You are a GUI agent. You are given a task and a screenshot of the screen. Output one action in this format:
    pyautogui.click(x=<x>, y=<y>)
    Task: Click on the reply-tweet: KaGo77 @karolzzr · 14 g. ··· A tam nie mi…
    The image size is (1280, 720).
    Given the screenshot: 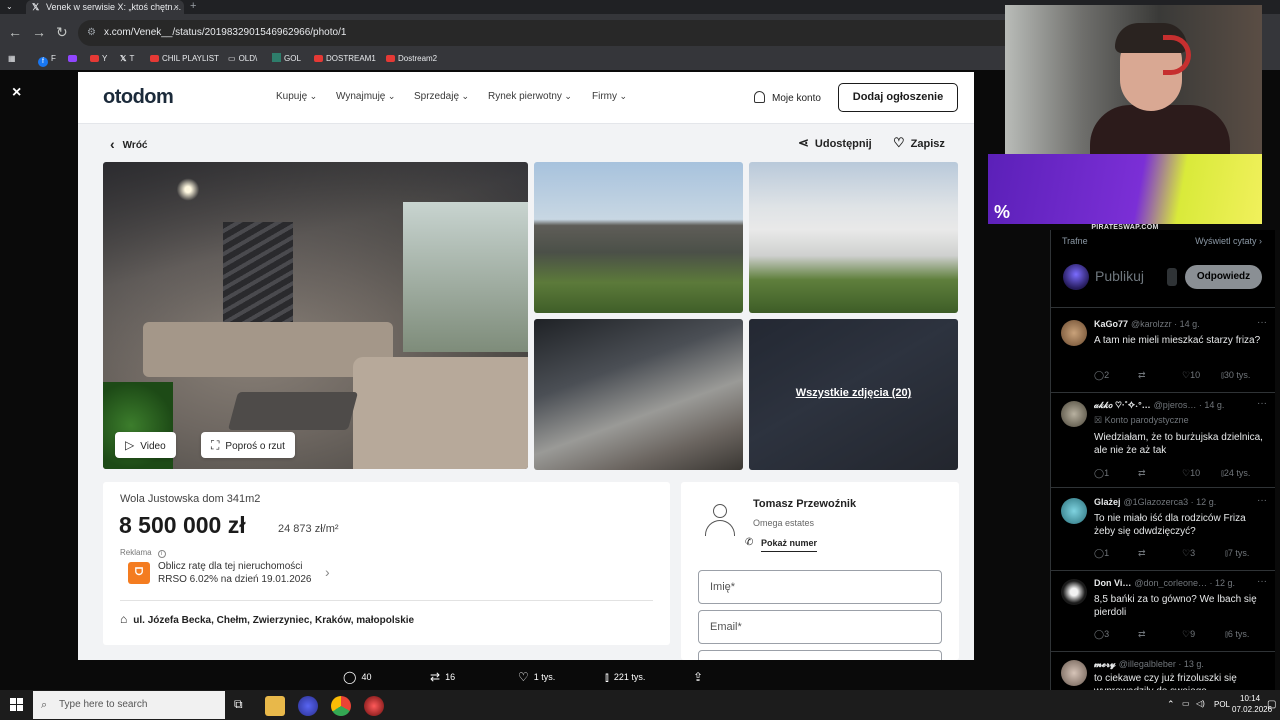 What is the action you would take?
    pyautogui.click(x=1163, y=354)
    